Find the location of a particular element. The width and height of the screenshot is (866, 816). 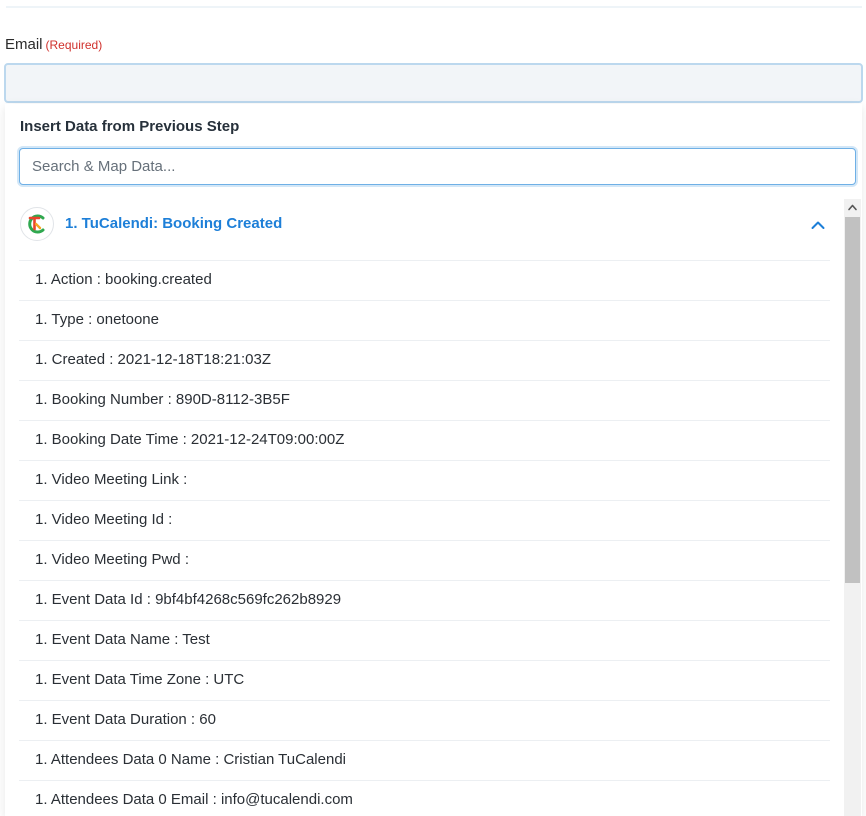

data-item-event-data-duration: 1. Event Data Duration : 60 is located at coordinates (424, 721).